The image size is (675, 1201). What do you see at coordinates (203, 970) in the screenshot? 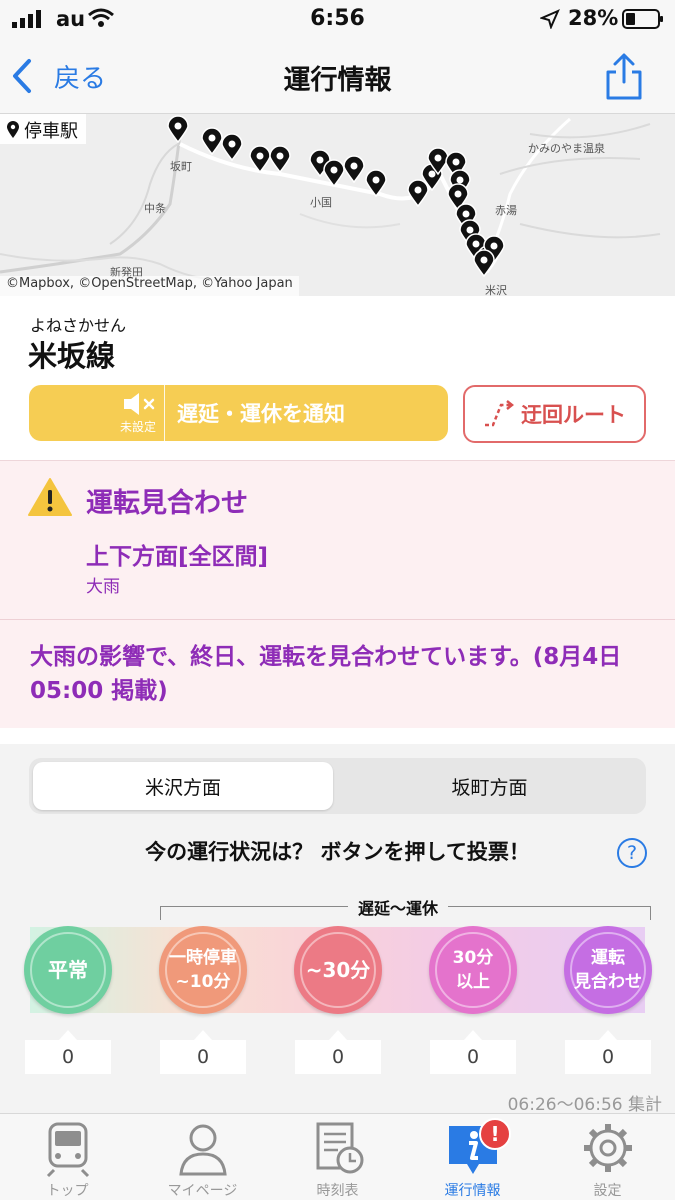
I see `vote-button: 一時停車 ~10分` at bounding box center [203, 970].